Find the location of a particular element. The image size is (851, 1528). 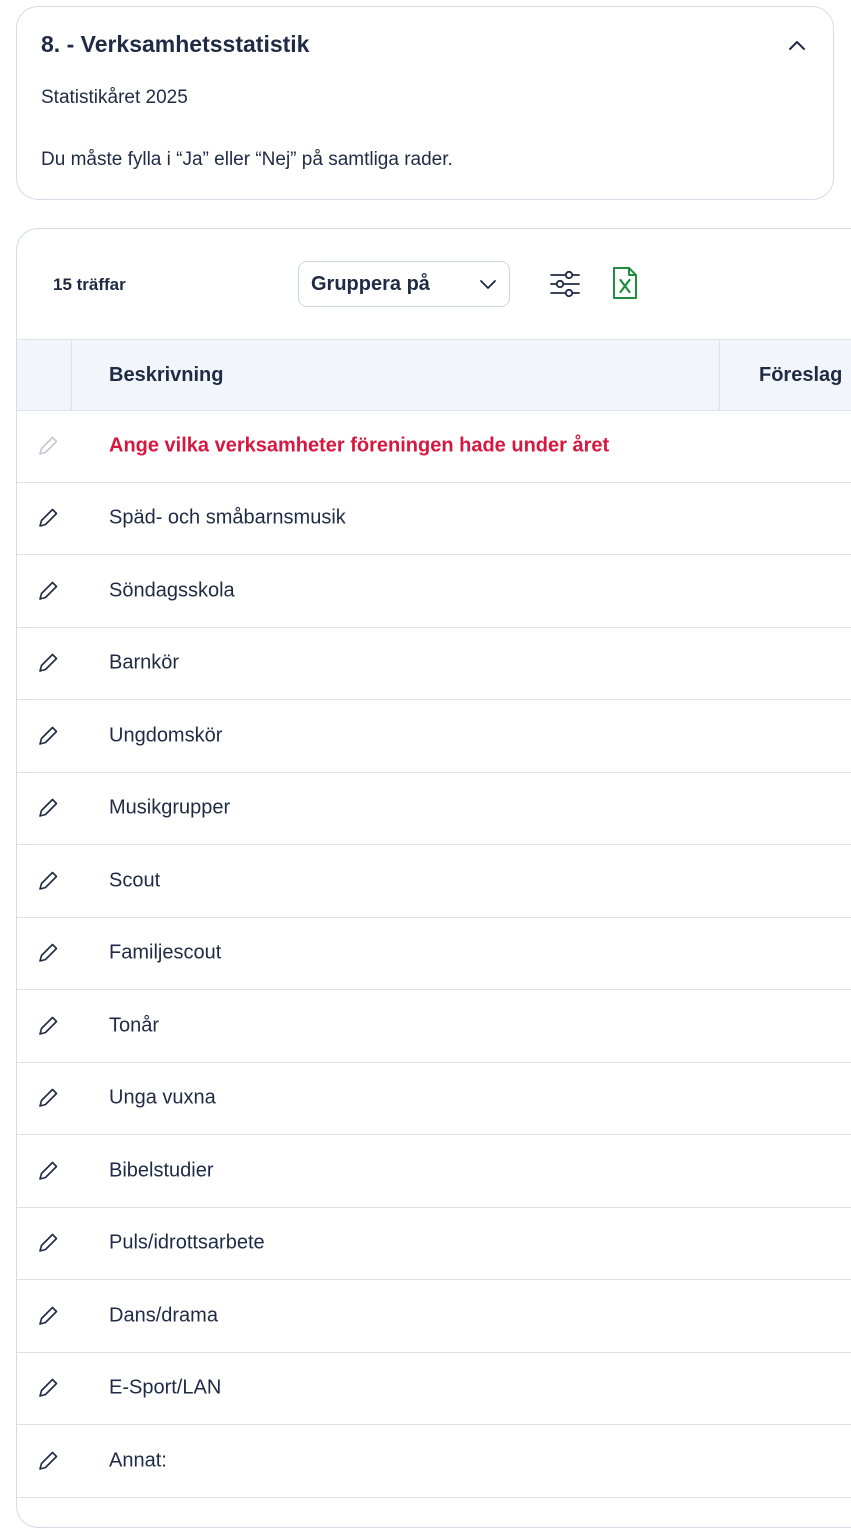

sliders-icon is located at coordinates (565, 284).